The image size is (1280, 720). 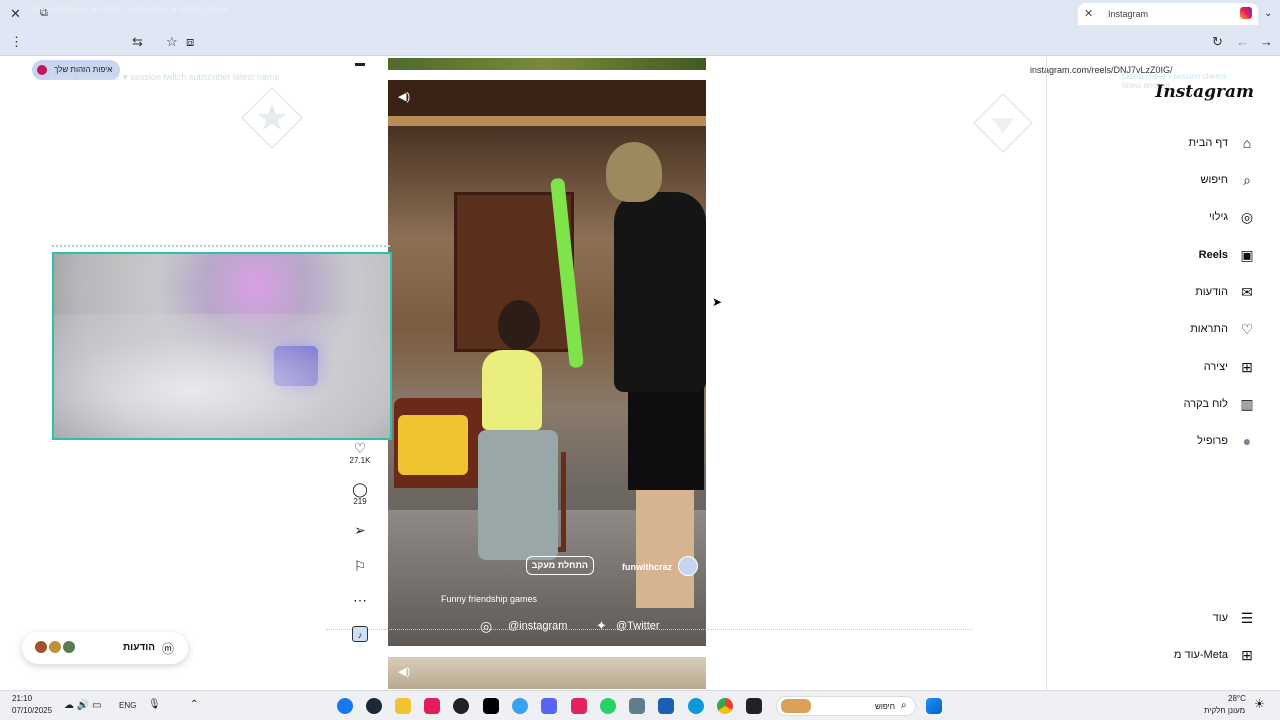 I want to click on install-app-icon: ⧈, so click(x=190, y=42).